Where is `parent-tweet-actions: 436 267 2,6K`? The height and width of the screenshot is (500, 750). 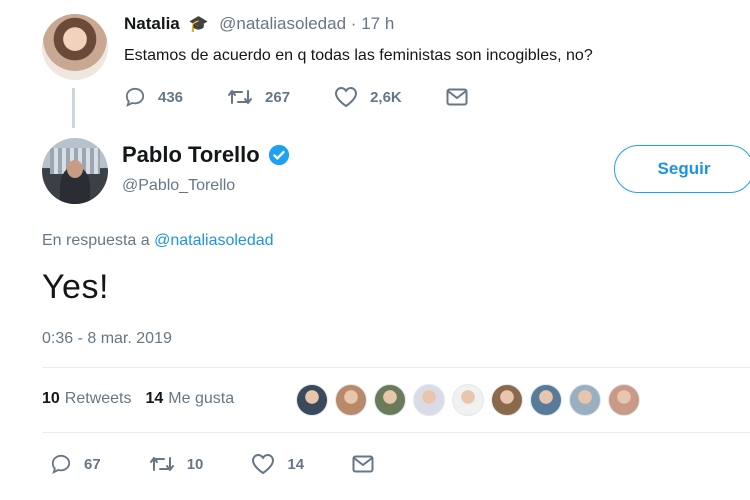 parent-tweet-actions: 436 267 2,6K is located at coordinates (324, 97).